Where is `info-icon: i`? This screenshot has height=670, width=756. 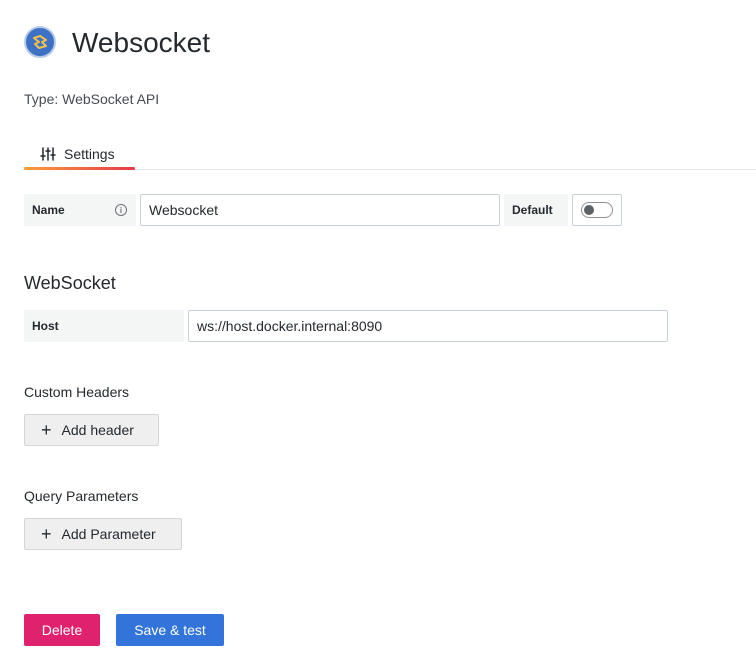 info-icon: i is located at coordinates (121, 210).